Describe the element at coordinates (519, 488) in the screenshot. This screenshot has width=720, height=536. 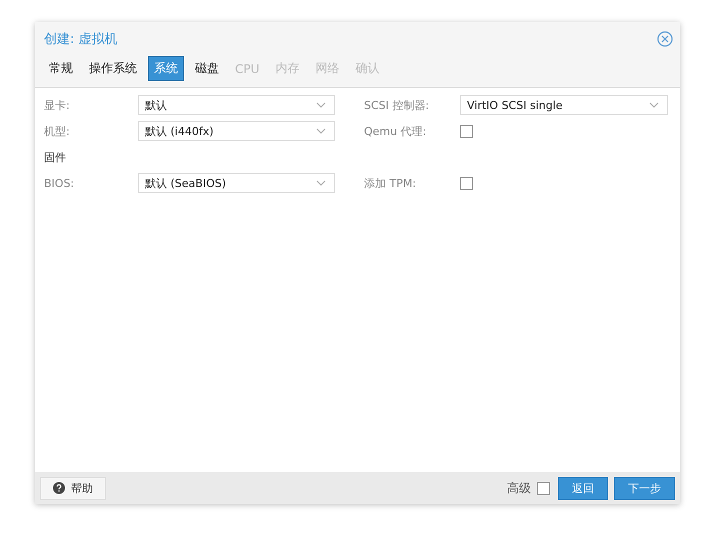
I see `advanced-label: 高级` at that location.